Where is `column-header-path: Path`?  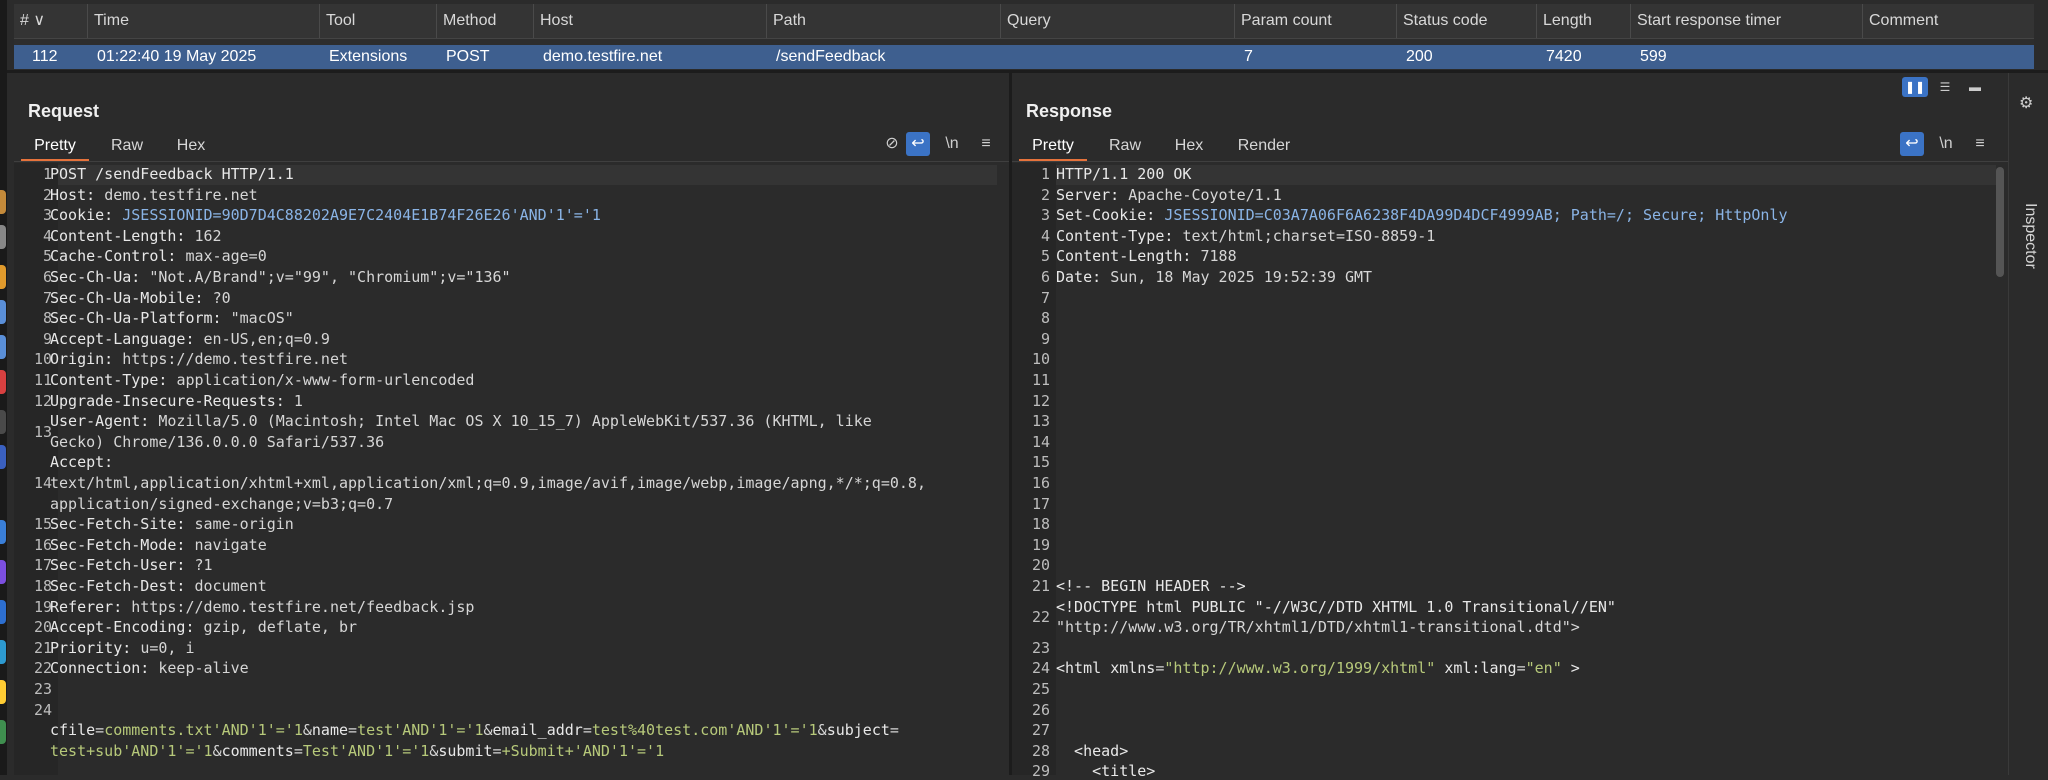 column-header-path: Path is located at coordinates (884, 21).